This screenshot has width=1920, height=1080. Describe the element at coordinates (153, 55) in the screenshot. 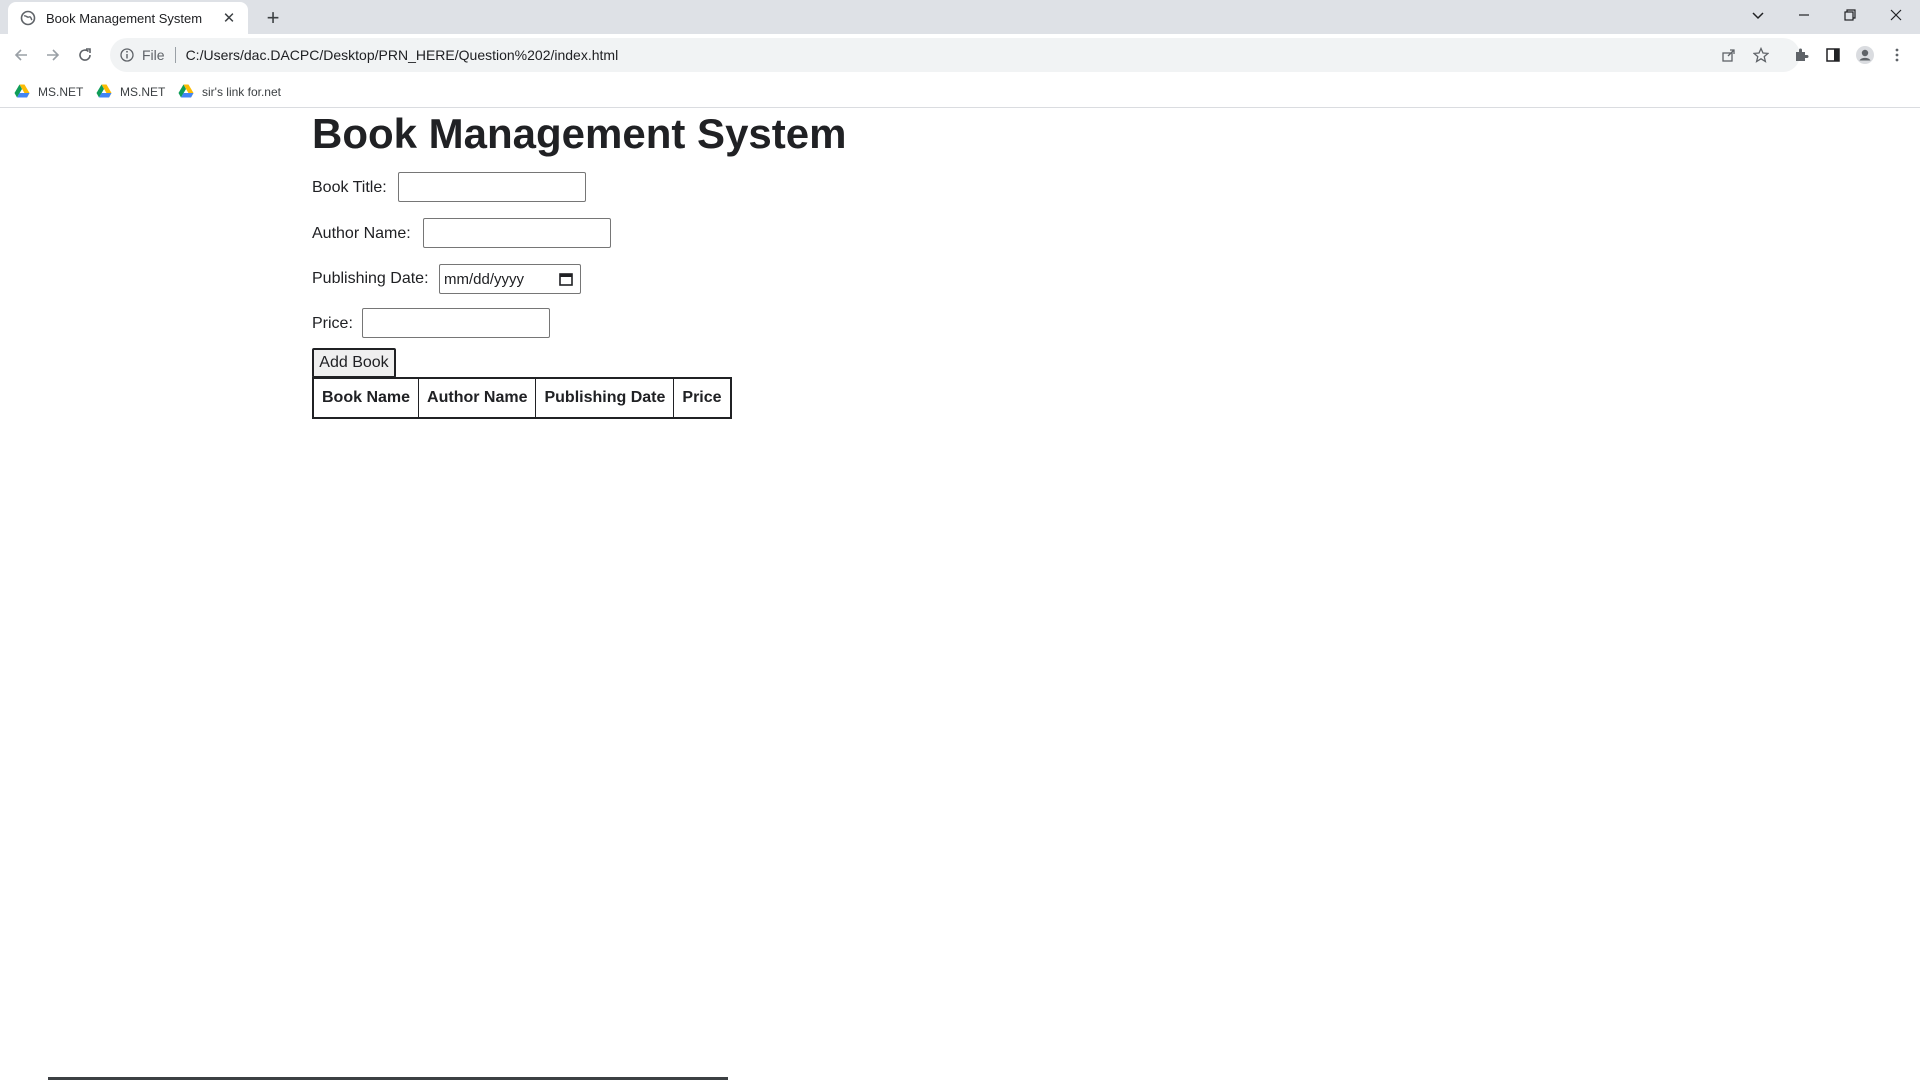

I see `file-scheme-label: File` at that location.